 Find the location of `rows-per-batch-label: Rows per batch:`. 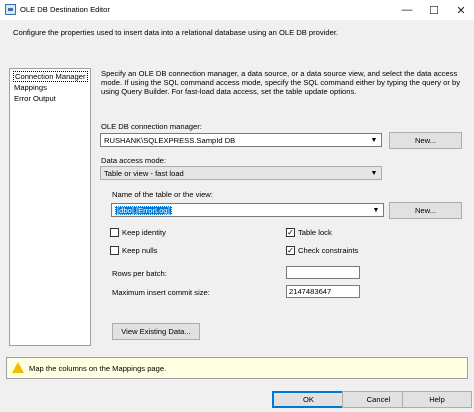

rows-per-batch-label: Rows per batch: is located at coordinates (139, 273).